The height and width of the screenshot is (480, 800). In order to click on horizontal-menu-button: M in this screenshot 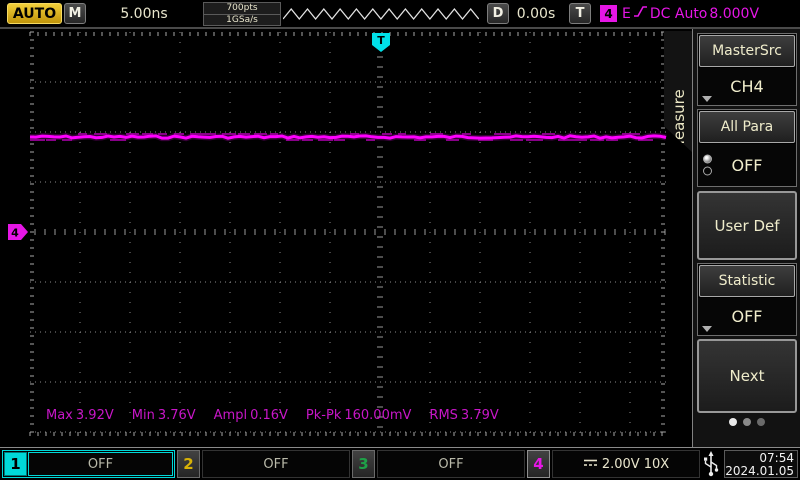, I will do `click(75, 13)`.